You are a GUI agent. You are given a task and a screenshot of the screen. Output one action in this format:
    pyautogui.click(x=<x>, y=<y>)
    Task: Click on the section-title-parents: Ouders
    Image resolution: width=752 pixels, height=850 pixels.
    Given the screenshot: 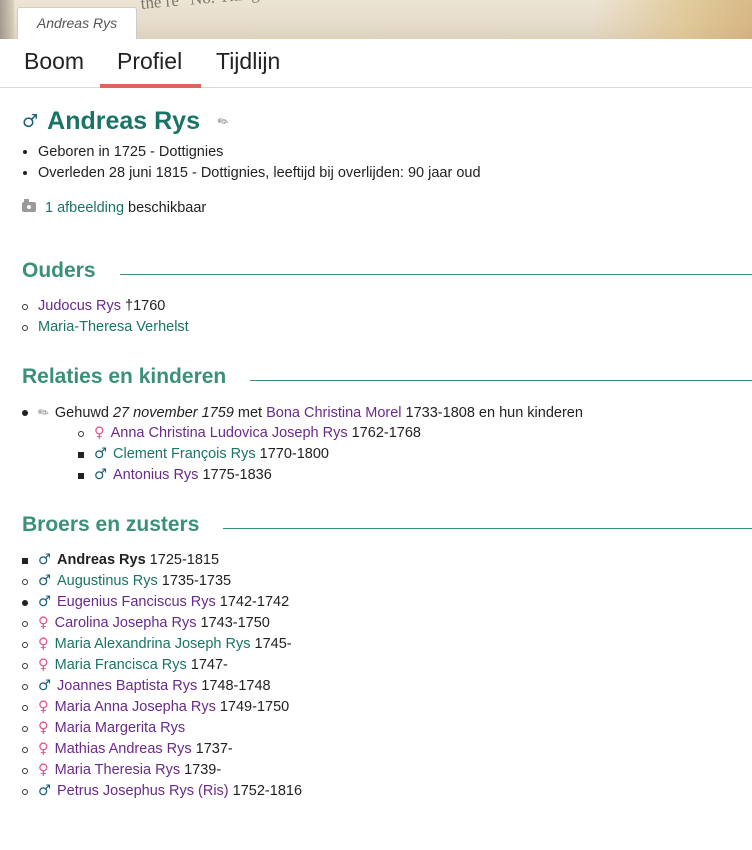 What is the action you would take?
    pyautogui.click(x=71, y=271)
    